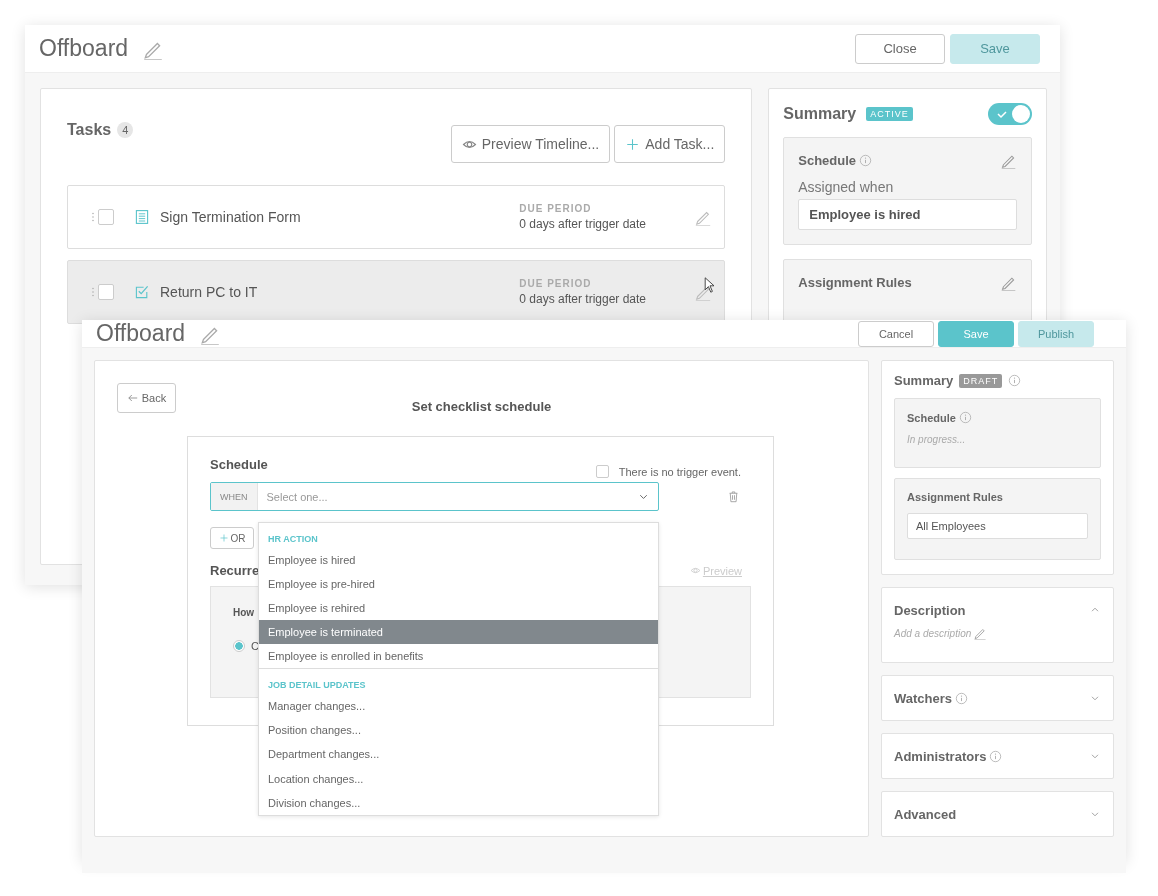 This screenshot has width=1158, height=896. What do you see at coordinates (940, 756) in the screenshot?
I see `panel-title: Administrators` at bounding box center [940, 756].